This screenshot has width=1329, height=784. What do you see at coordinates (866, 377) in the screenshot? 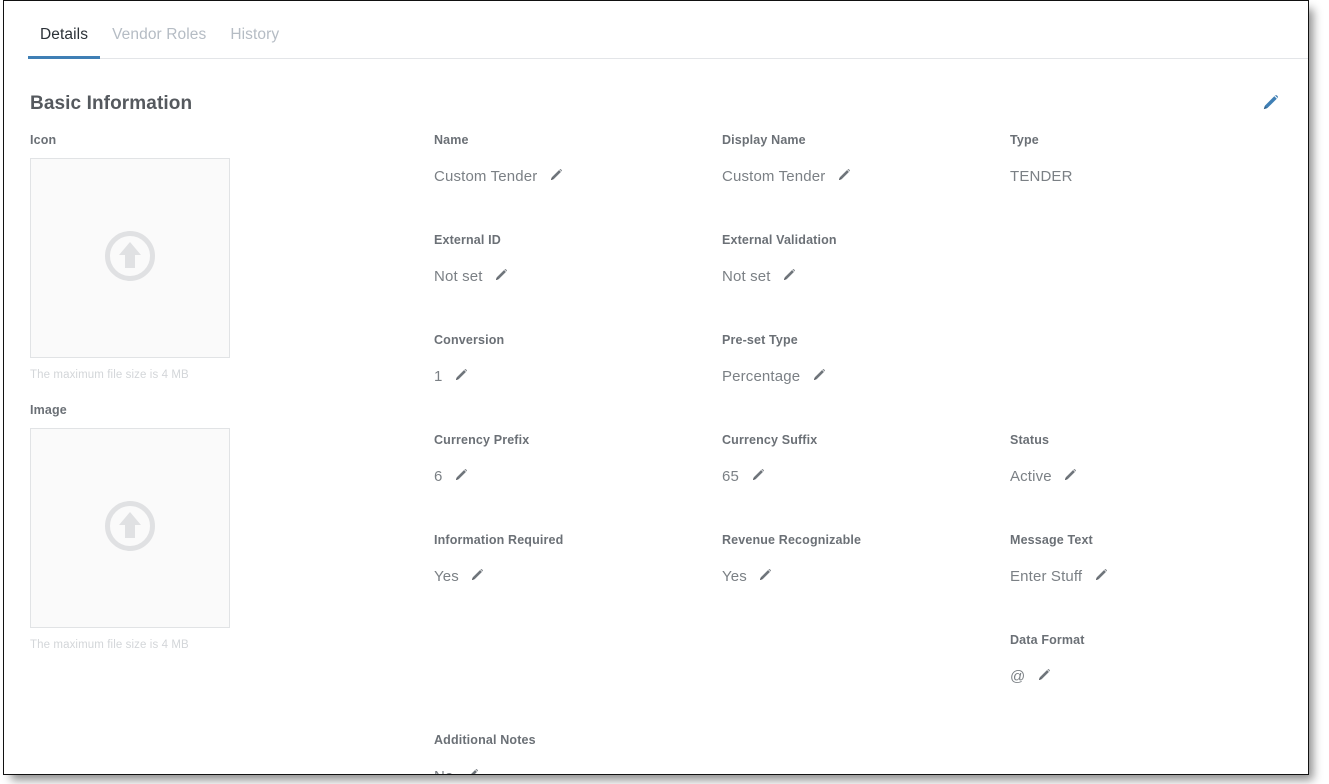
I see `field-value-row-pre-set-type: Percentage` at bounding box center [866, 377].